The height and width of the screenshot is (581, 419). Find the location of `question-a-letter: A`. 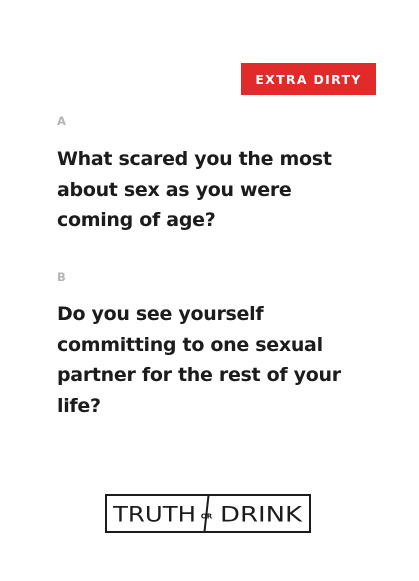

question-a-letter: A is located at coordinates (61, 121).